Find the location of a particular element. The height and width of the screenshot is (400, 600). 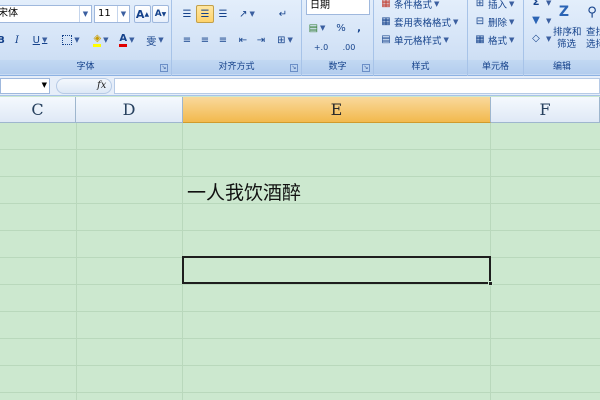

binoculars-icon: ⚲ is located at coordinates (592, 12).